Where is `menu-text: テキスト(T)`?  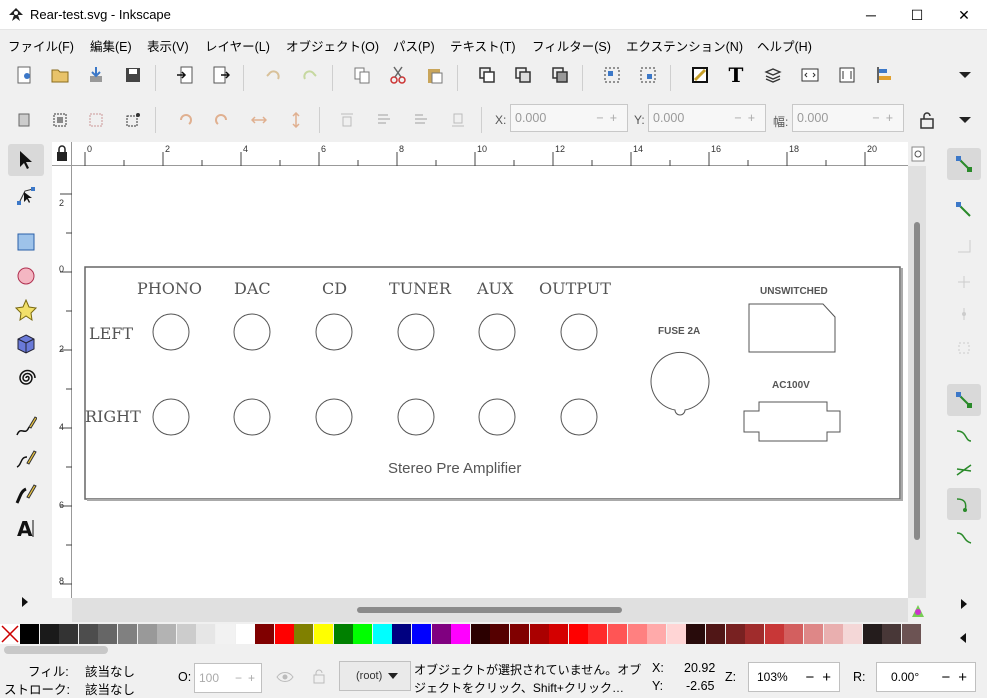
menu-text: テキスト(T) is located at coordinates (483, 45).